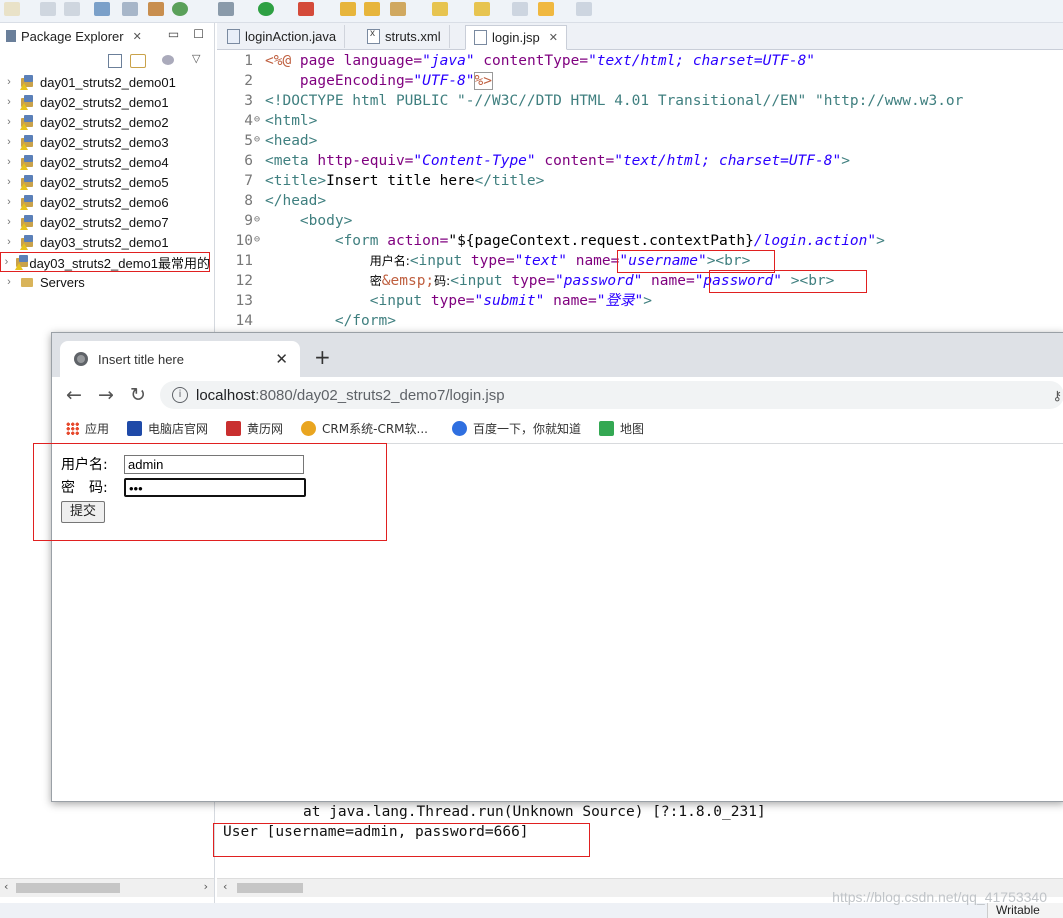 This screenshot has height=918, width=1063. What do you see at coordinates (104, 102) in the screenshot?
I see `tree-item-label: day02_struts2_demo1` at bounding box center [104, 102].